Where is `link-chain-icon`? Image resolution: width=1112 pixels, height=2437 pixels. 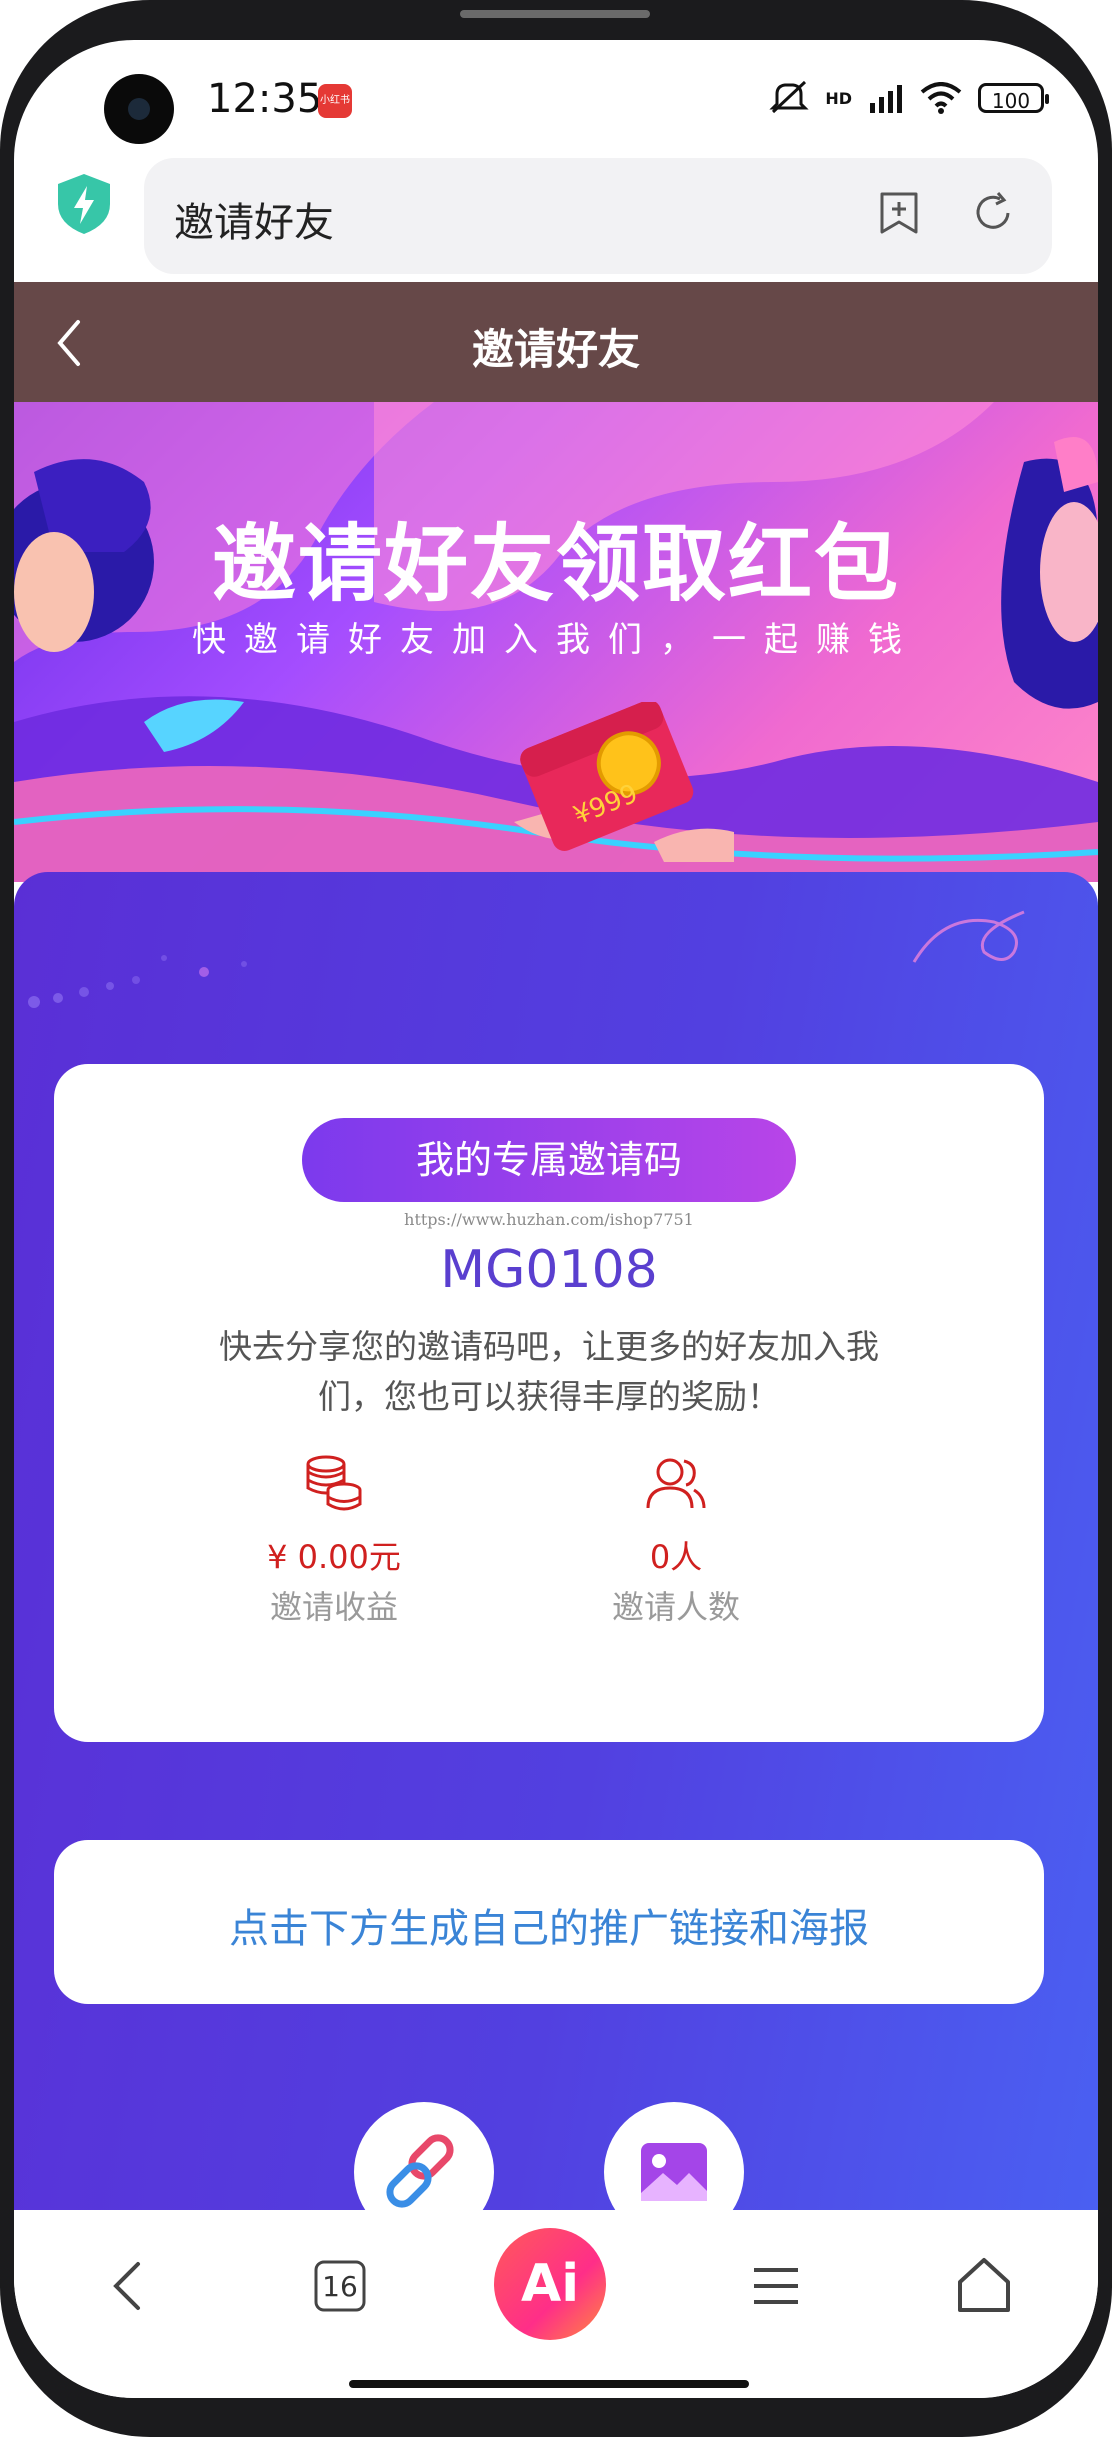
link-chain-icon is located at coordinates (420, 2171).